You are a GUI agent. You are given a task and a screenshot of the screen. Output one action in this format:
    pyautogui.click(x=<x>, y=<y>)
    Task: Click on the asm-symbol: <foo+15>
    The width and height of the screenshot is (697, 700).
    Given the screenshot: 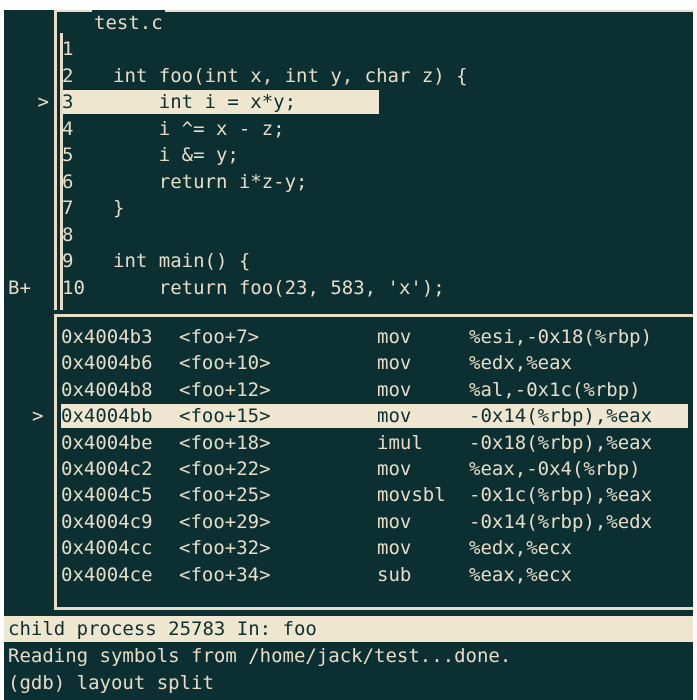 What is the action you would take?
    pyautogui.click(x=225, y=416)
    